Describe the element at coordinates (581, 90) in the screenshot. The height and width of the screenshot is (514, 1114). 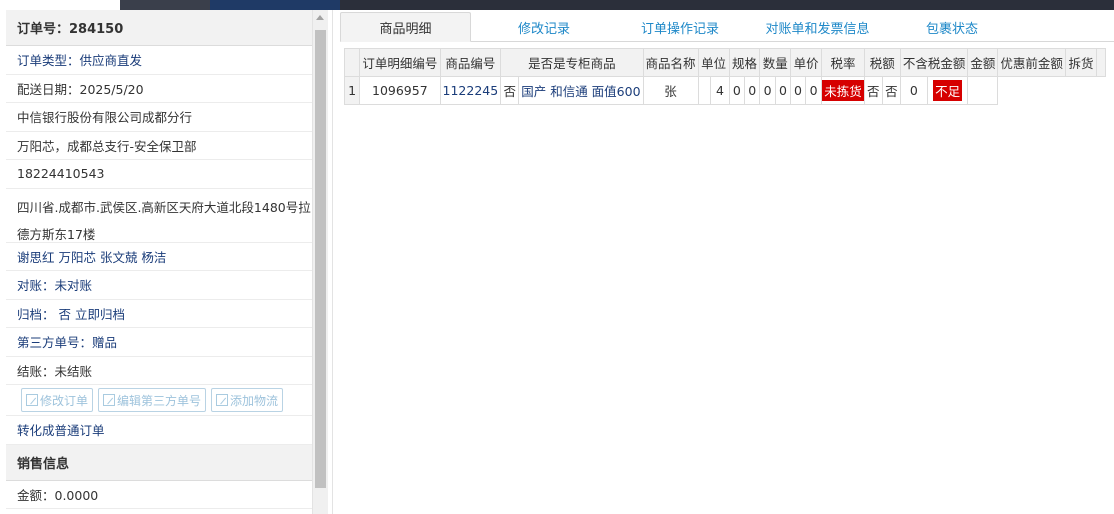
I see `product-name-link: 国产 和信通 面值600` at that location.